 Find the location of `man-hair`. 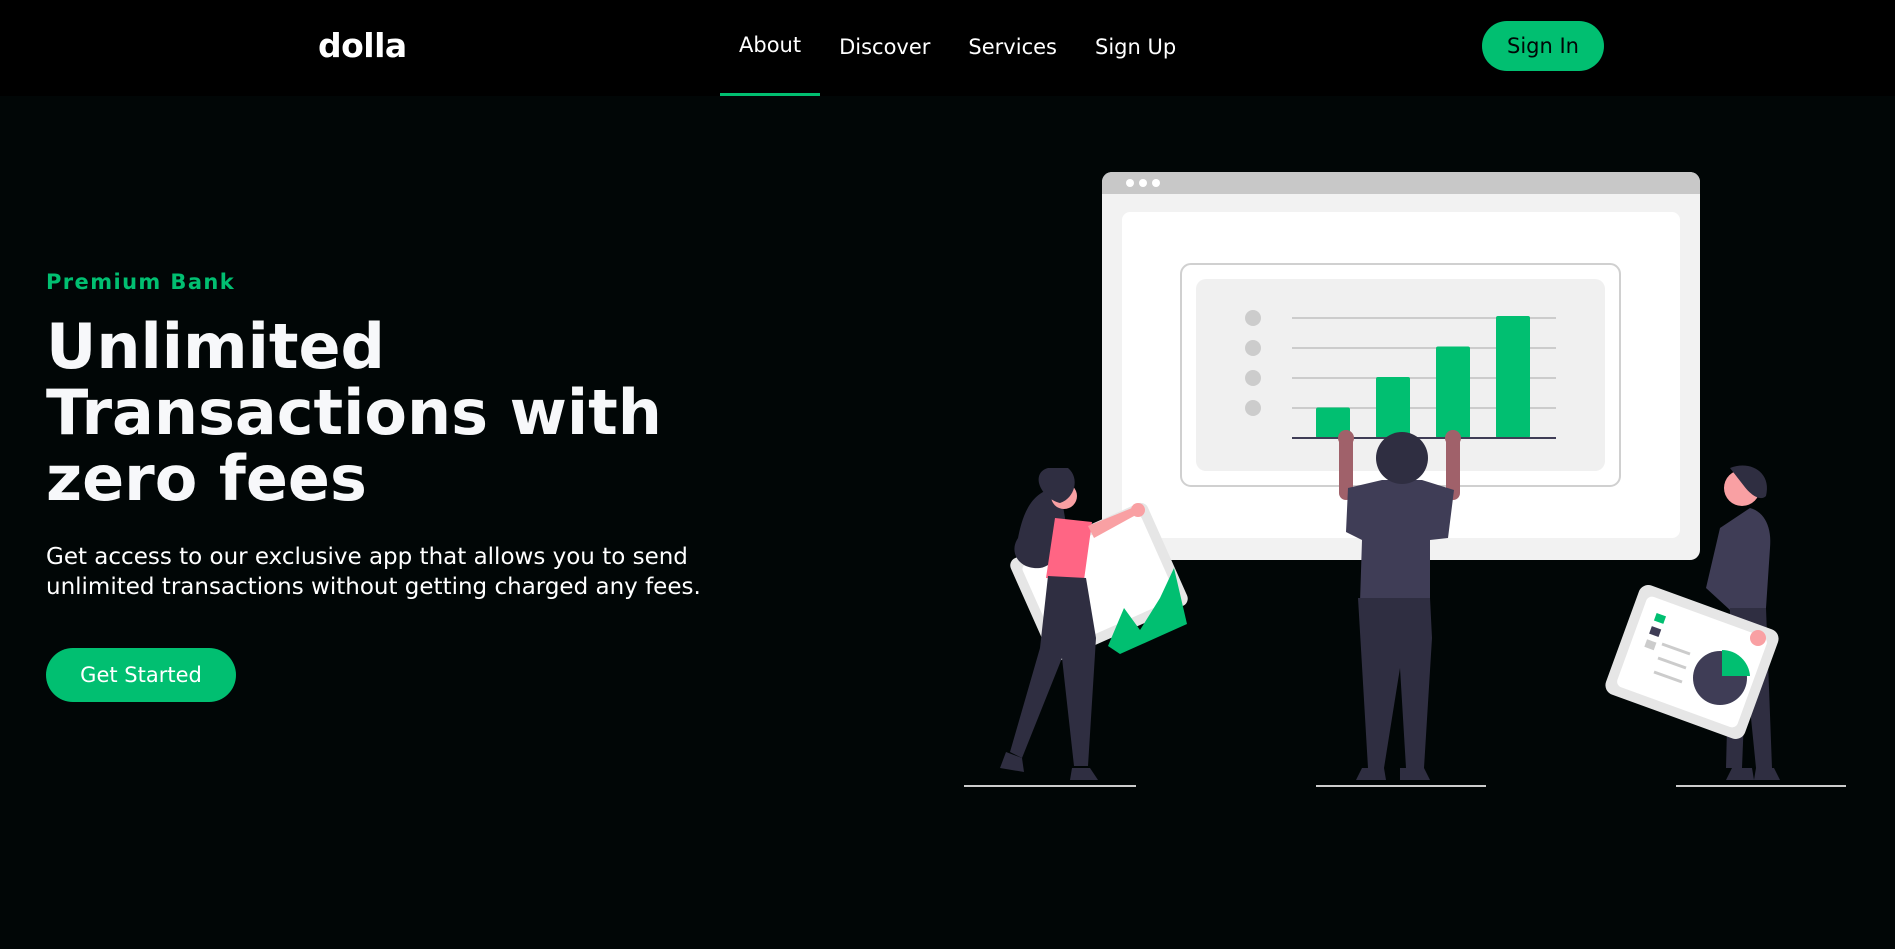

man-hair is located at coordinates (1402, 458).